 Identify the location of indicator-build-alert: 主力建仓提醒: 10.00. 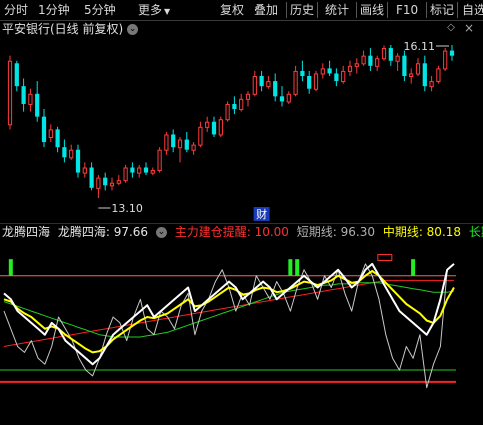
(231, 232).